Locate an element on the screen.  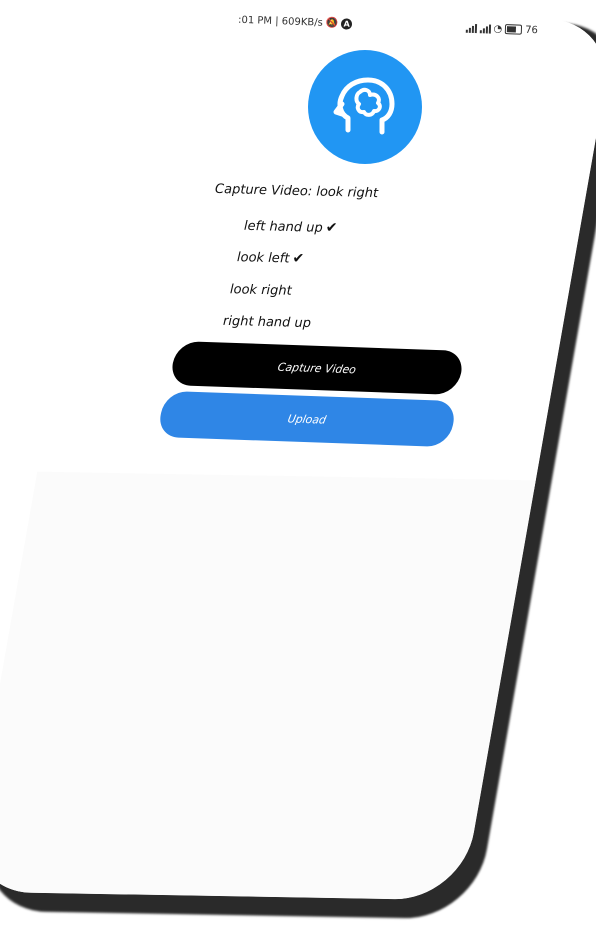
capture-video-label: Capture Video is located at coordinates (317, 368).